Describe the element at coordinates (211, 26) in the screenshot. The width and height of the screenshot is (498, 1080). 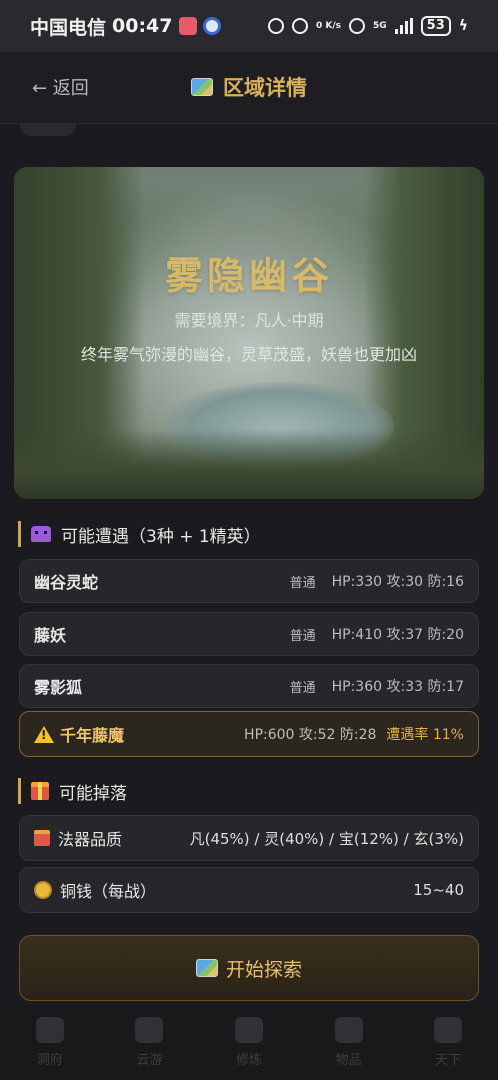
I see `app-eye-icon` at that location.